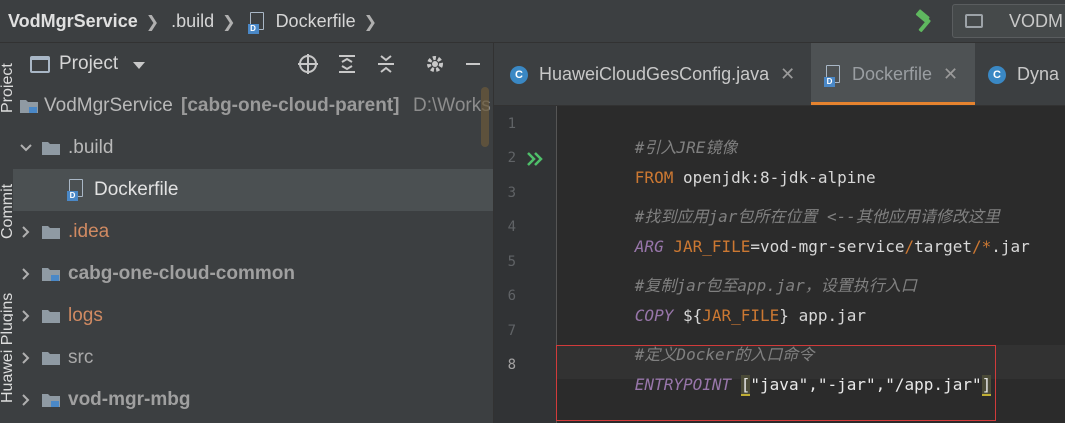  What do you see at coordinates (91, 147) in the screenshot?
I see `tree-item-label: .build` at bounding box center [91, 147].